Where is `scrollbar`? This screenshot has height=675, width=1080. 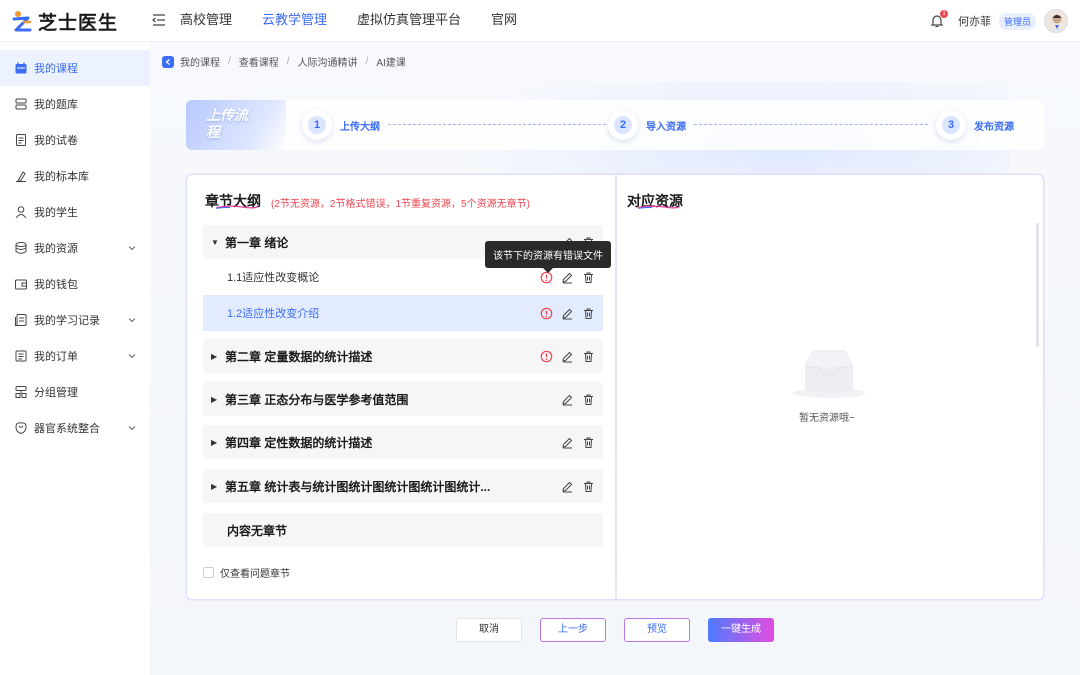
scrollbar is located at coordinates (1037, 285).